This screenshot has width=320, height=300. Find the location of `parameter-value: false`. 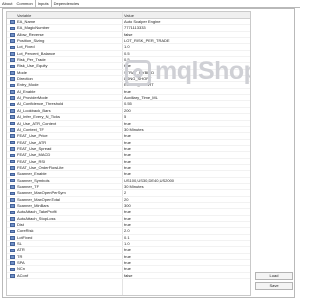

parameter-value: false is located at coordinates (186, 276).